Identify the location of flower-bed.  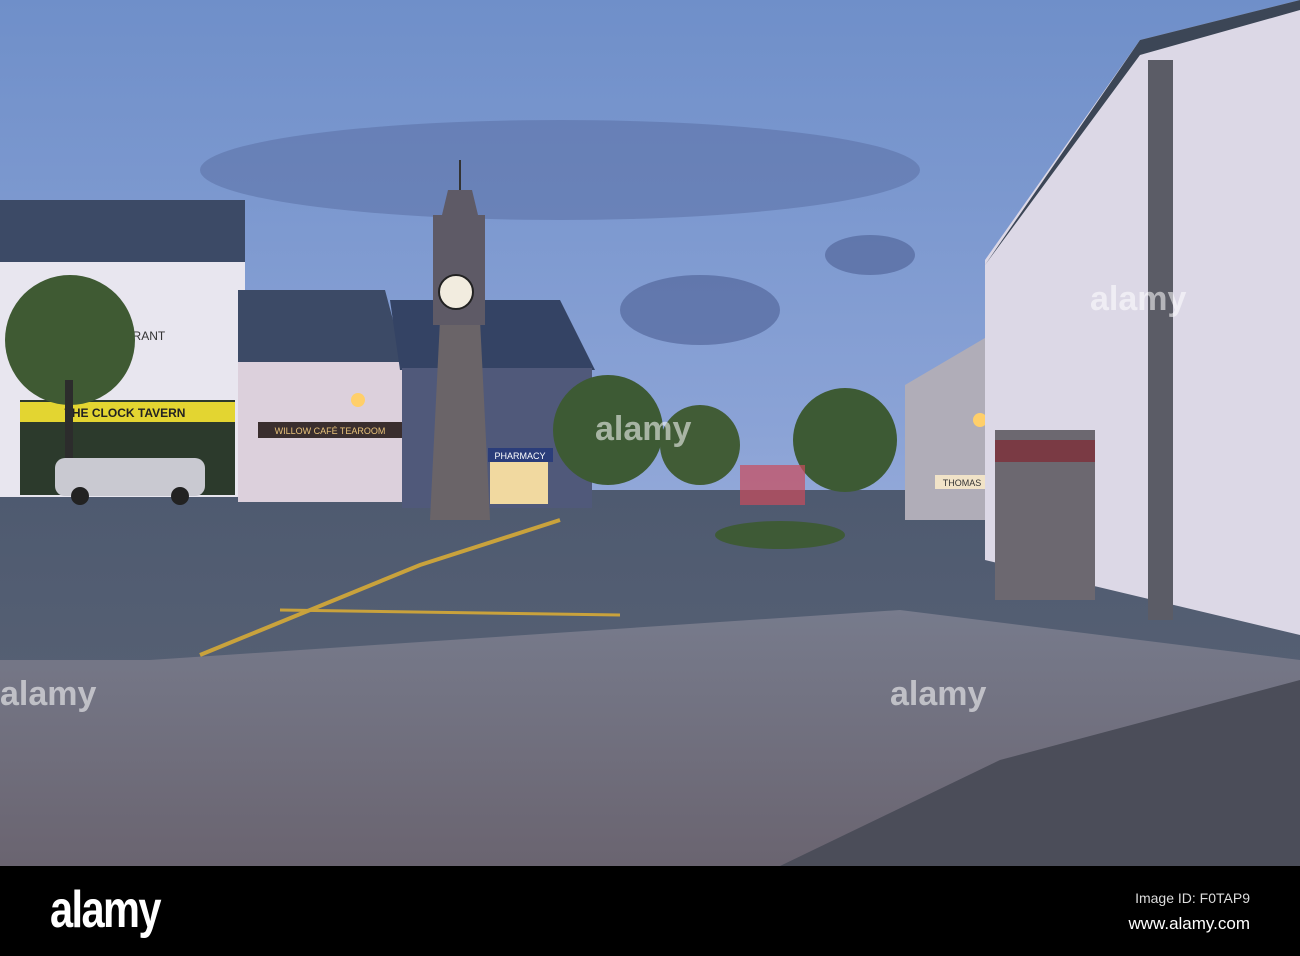
(780, 535).